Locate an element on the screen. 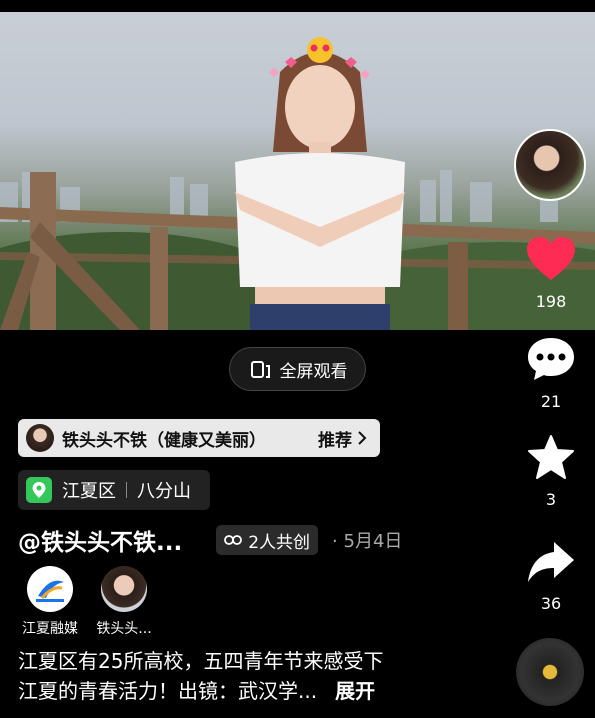 The image size is (595, 718). comment-icon is located at coordinates (551, 359).